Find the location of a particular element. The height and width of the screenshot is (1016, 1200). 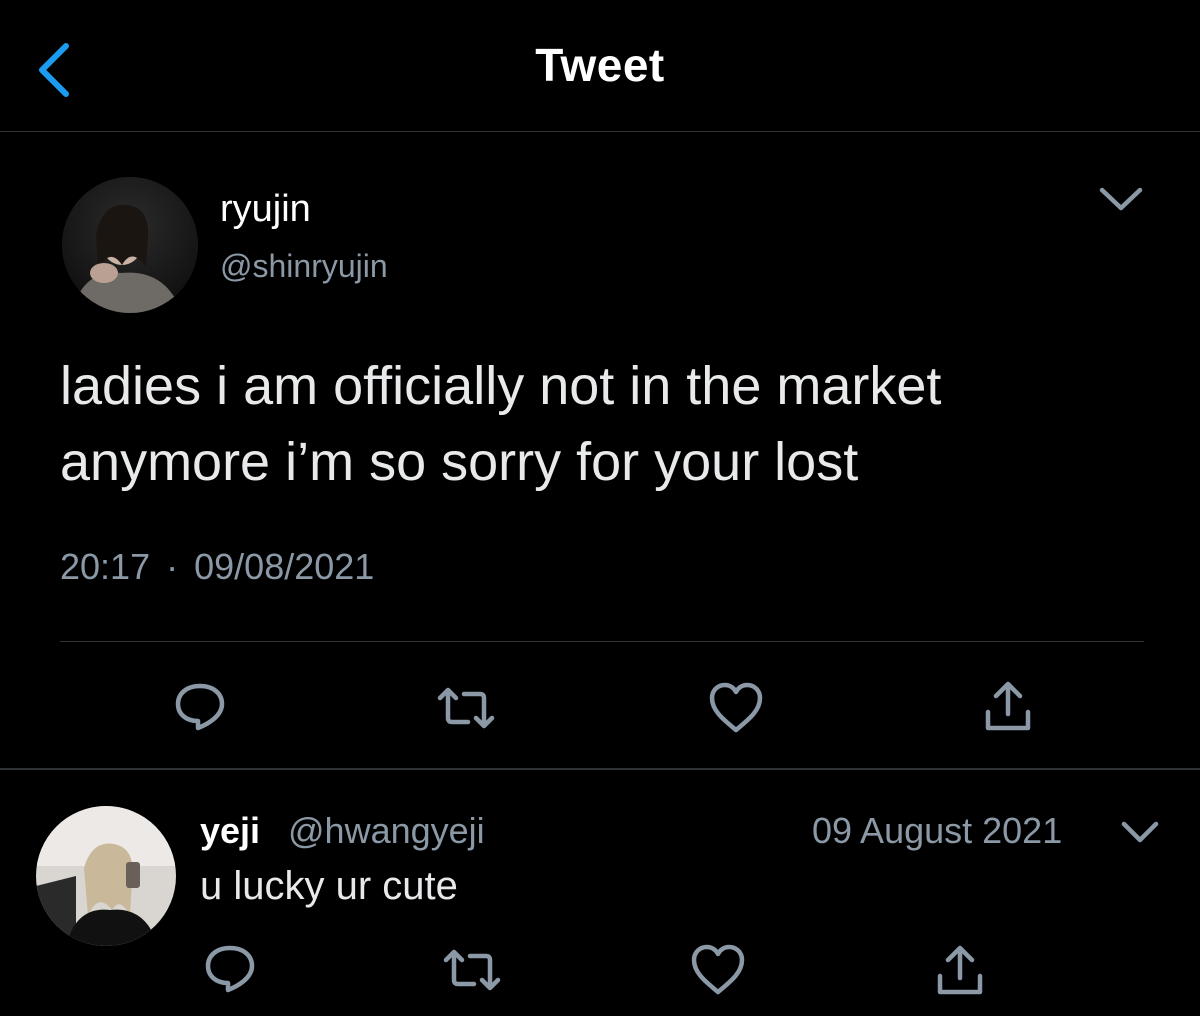

reply-button is located at coordinates (200, 706).